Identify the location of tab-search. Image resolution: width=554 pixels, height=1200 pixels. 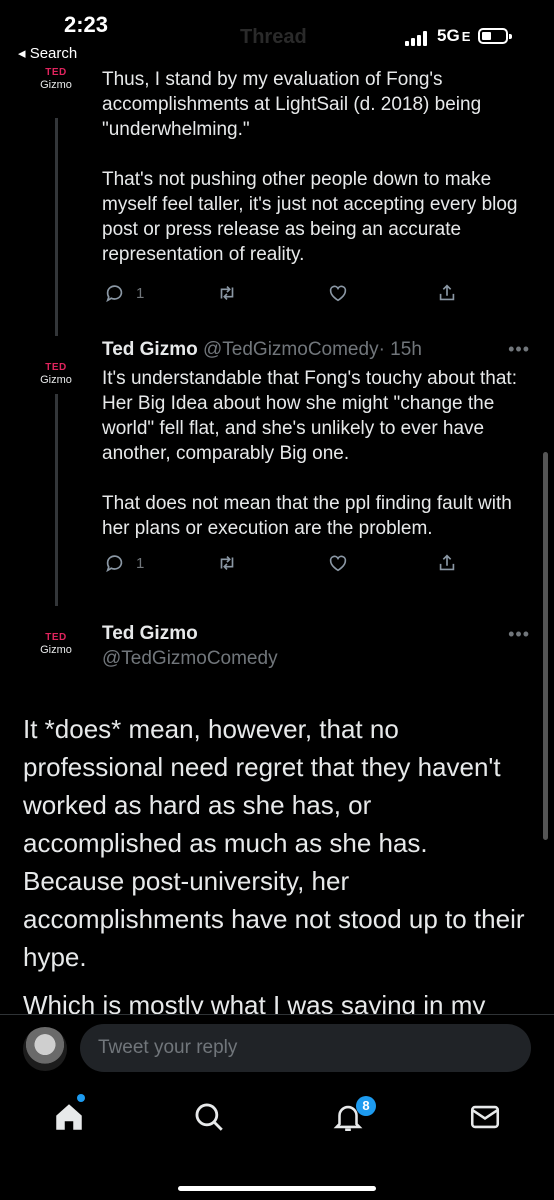
(209, 1117).